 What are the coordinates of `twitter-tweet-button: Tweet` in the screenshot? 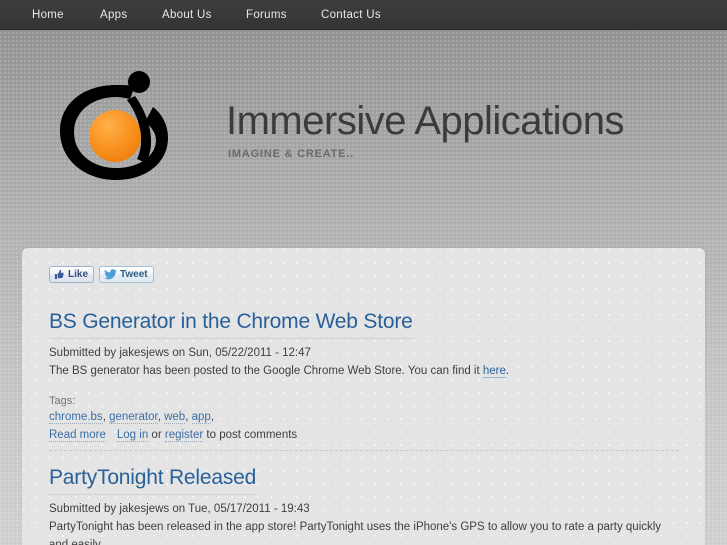 It's located at (126, 274).